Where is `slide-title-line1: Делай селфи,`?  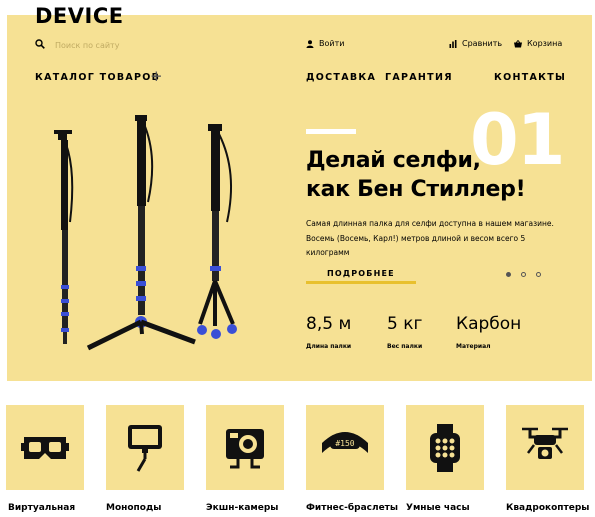 slide-title-line1: Делай селфи, is located at coordinates (393, 160).